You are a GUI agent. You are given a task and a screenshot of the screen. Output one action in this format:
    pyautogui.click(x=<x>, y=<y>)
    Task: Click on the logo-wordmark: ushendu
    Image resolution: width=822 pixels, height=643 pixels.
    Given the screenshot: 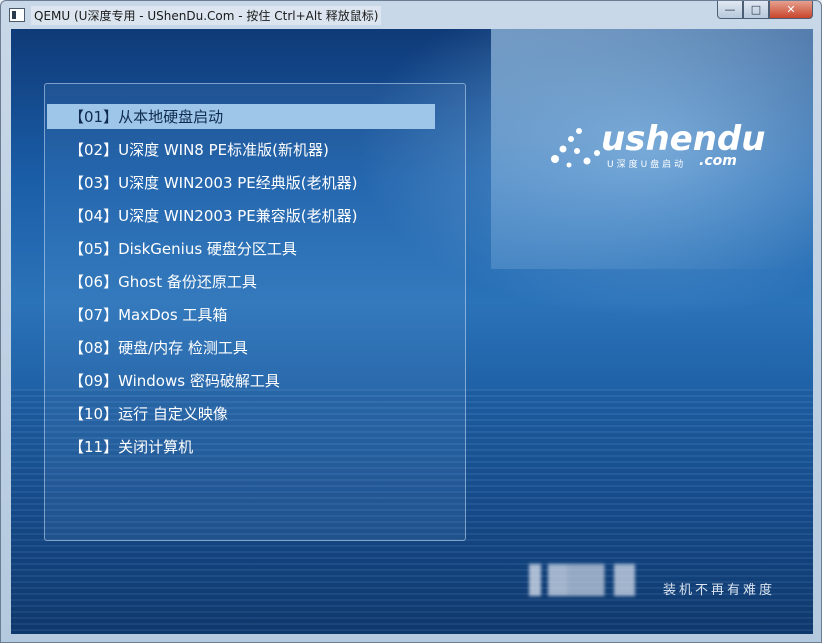 What is the action you would take?
    pyautogui.click(x=683, y=139)
    